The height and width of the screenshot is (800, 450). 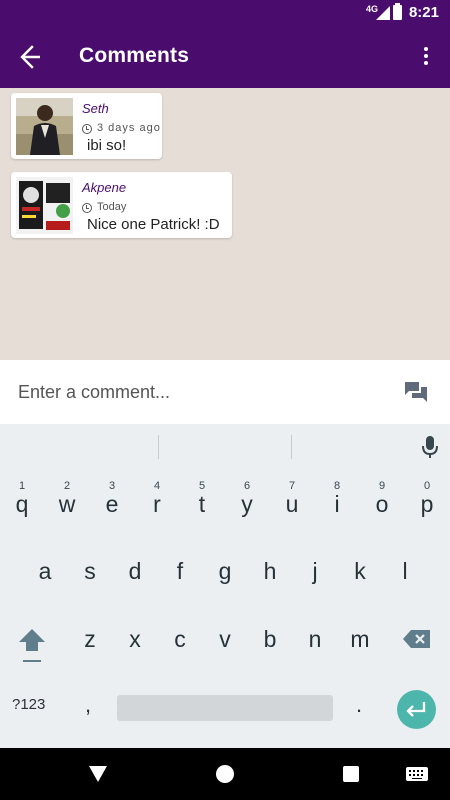 I want to click on comment-author: Seth, so click(x=95, y=108).